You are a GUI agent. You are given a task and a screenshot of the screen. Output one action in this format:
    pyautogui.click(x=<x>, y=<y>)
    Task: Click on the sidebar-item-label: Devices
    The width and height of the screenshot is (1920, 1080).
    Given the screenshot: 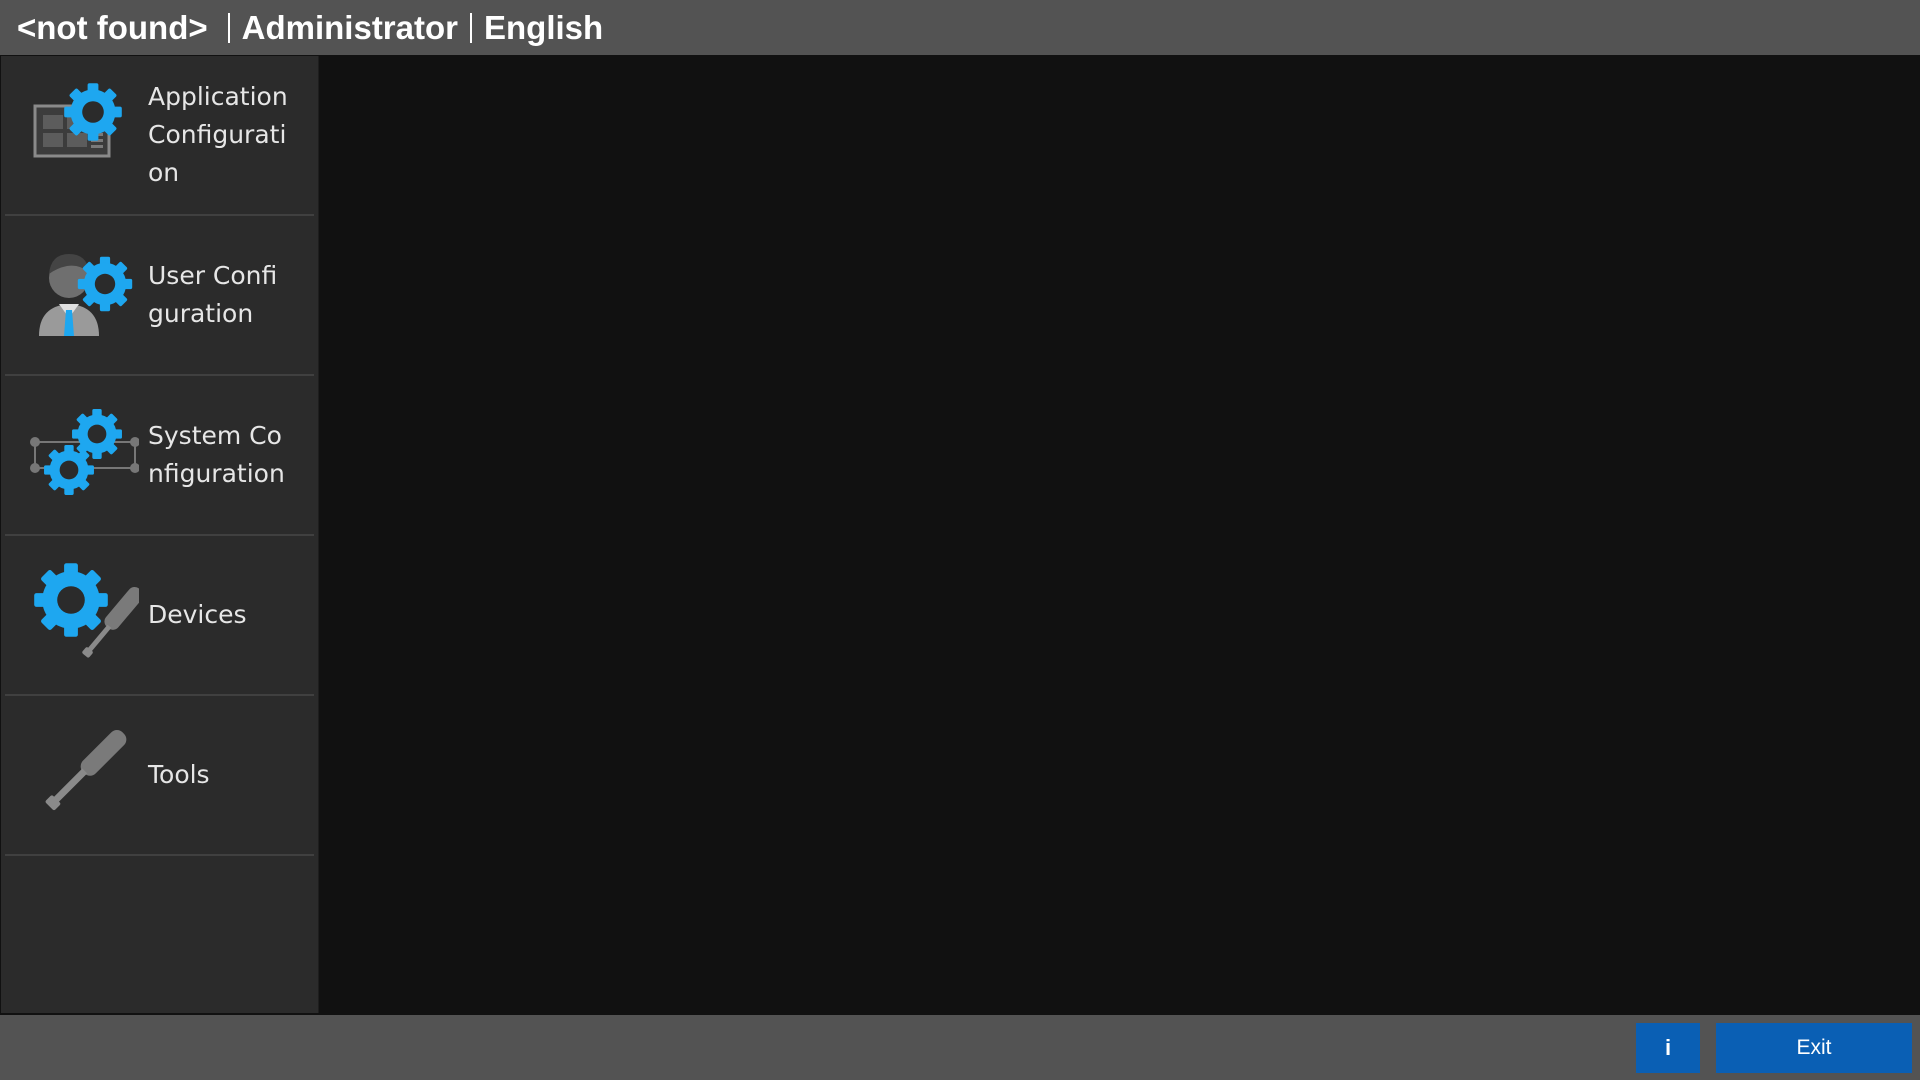 What is the action you would take?
    pyautogui.click(x=197, y=614)
    